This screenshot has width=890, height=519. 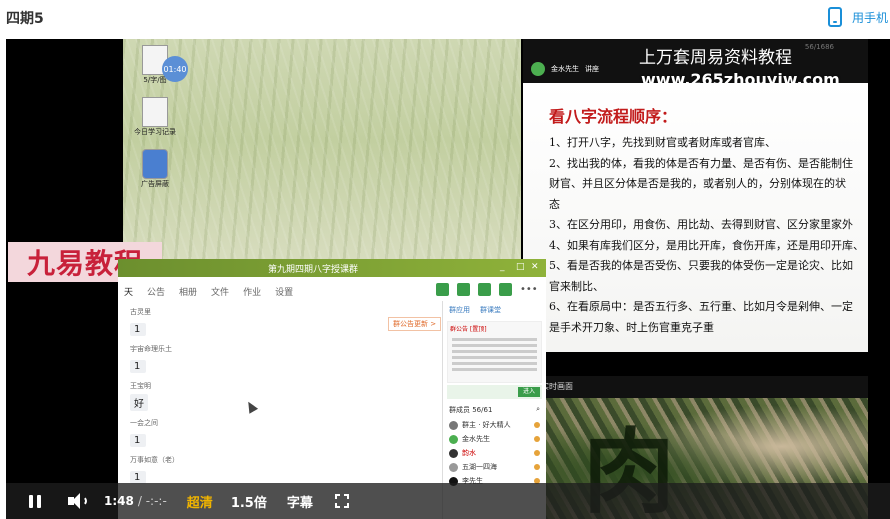 What do you see at coordinates (494, 392) in the screenshot?
I see `class-bar: 进入` at bounding box center [494, 392].